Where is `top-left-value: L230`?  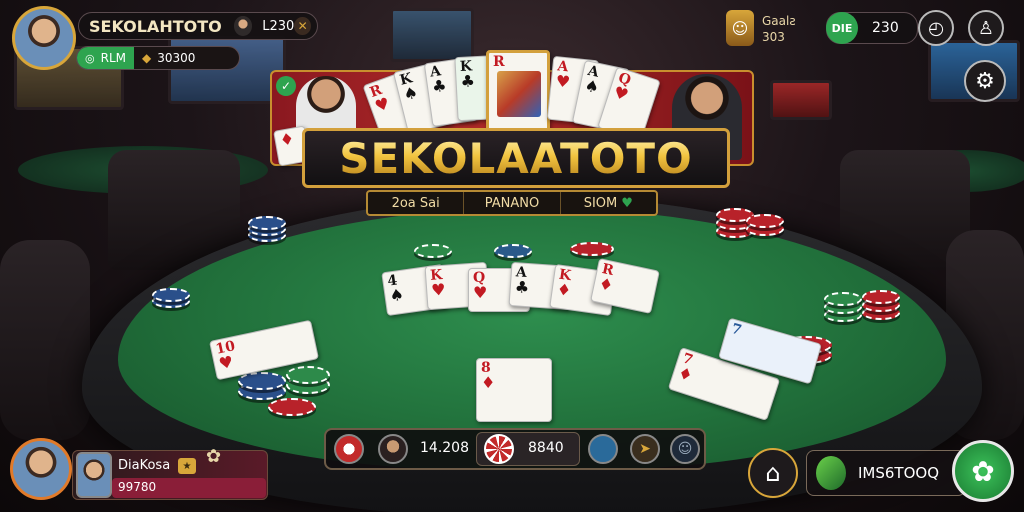
top-left-value: L230 is located at coordinates (278, 26).